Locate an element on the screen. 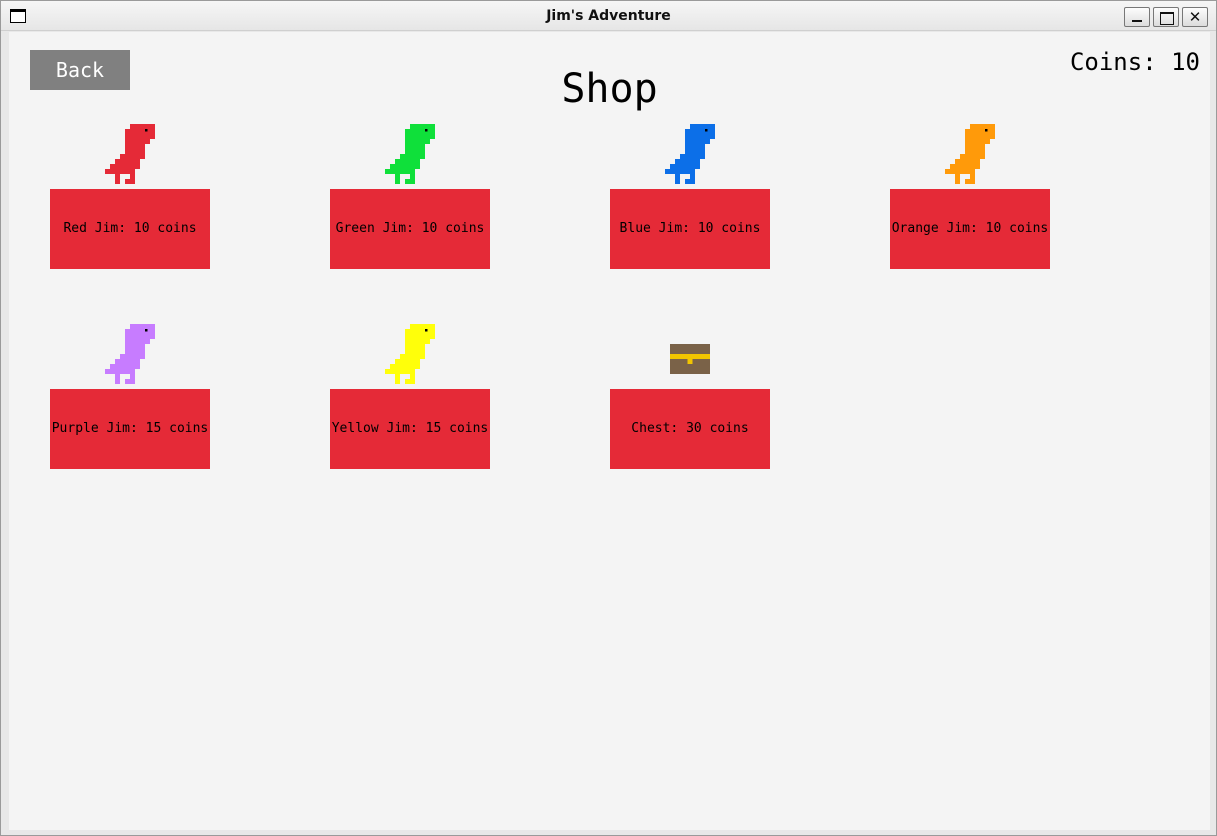 Image resolution: width=1217 pixels, height=836 pixels. title-bar: Jim's Adventure ✕ is located at coordinates (608, 16).